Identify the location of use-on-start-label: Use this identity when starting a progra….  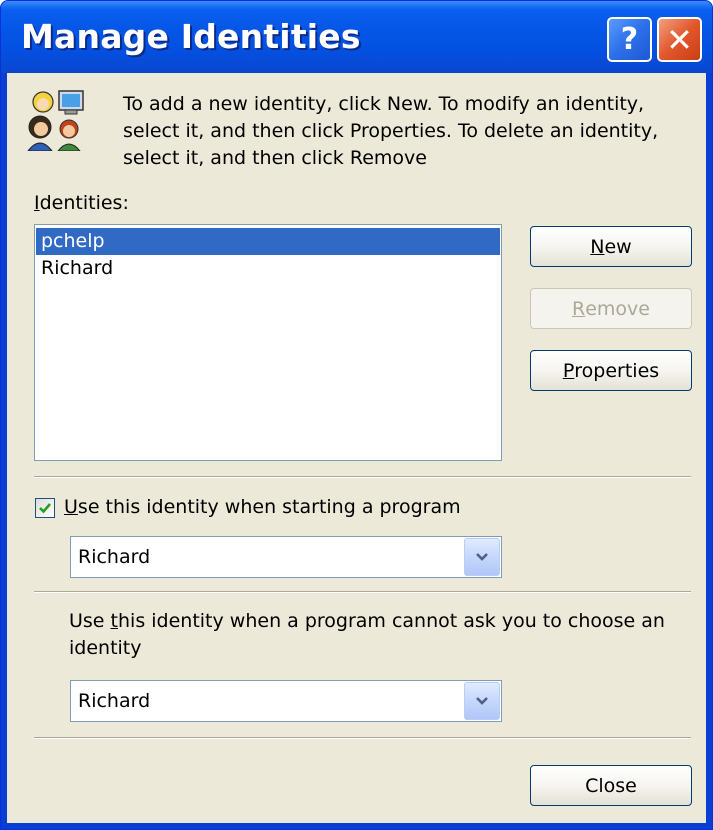
(262, 507).